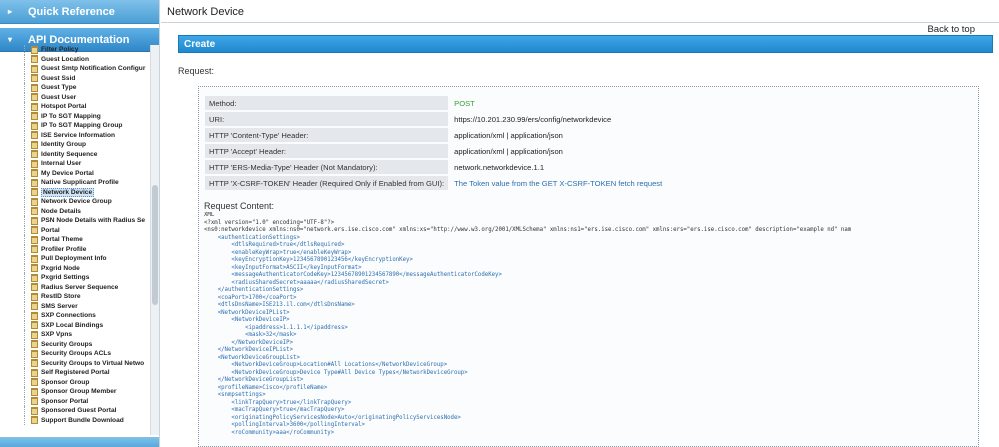 The height and width of the screenshot is (447, 999). I want to click on sidebar-item-node-details: Node Details, so click(75, 211).